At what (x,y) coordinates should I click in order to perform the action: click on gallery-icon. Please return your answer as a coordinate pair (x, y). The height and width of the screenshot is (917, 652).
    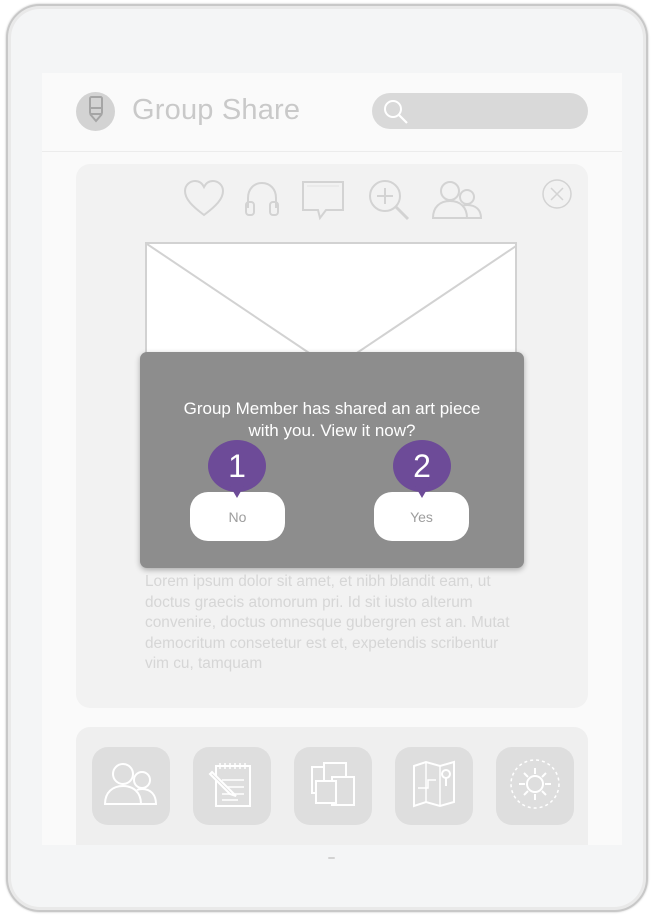
    Looking at the image, I should click on (333, 786).